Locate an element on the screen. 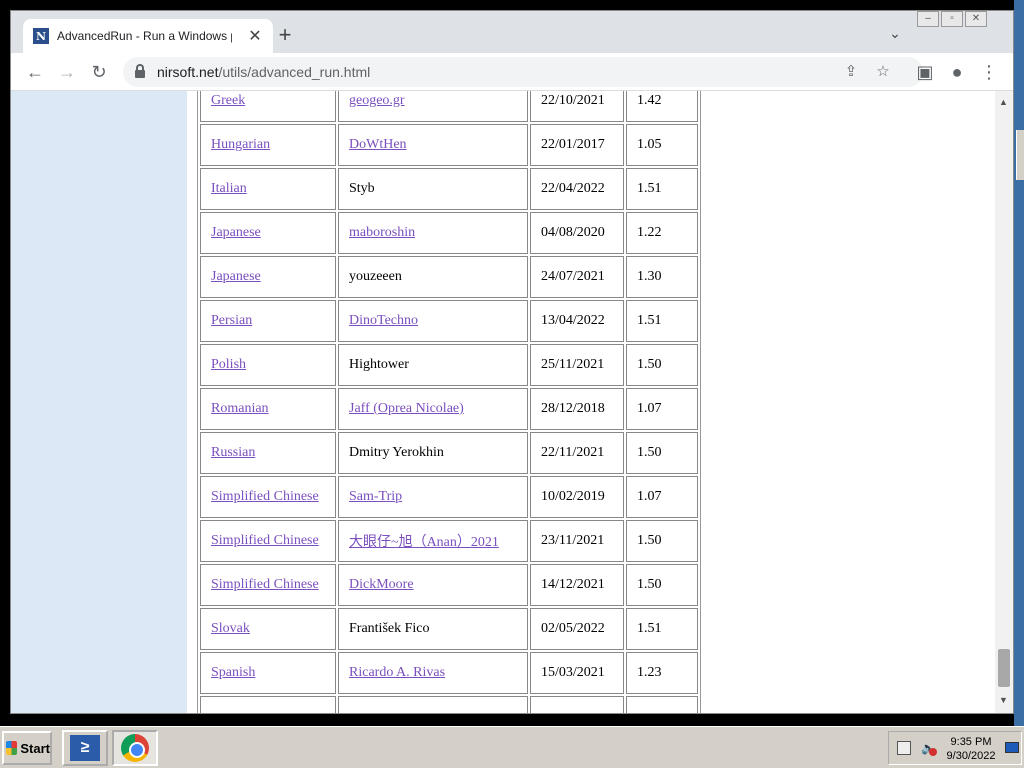  language-link: Spanish is located at coordinates (233, 672).